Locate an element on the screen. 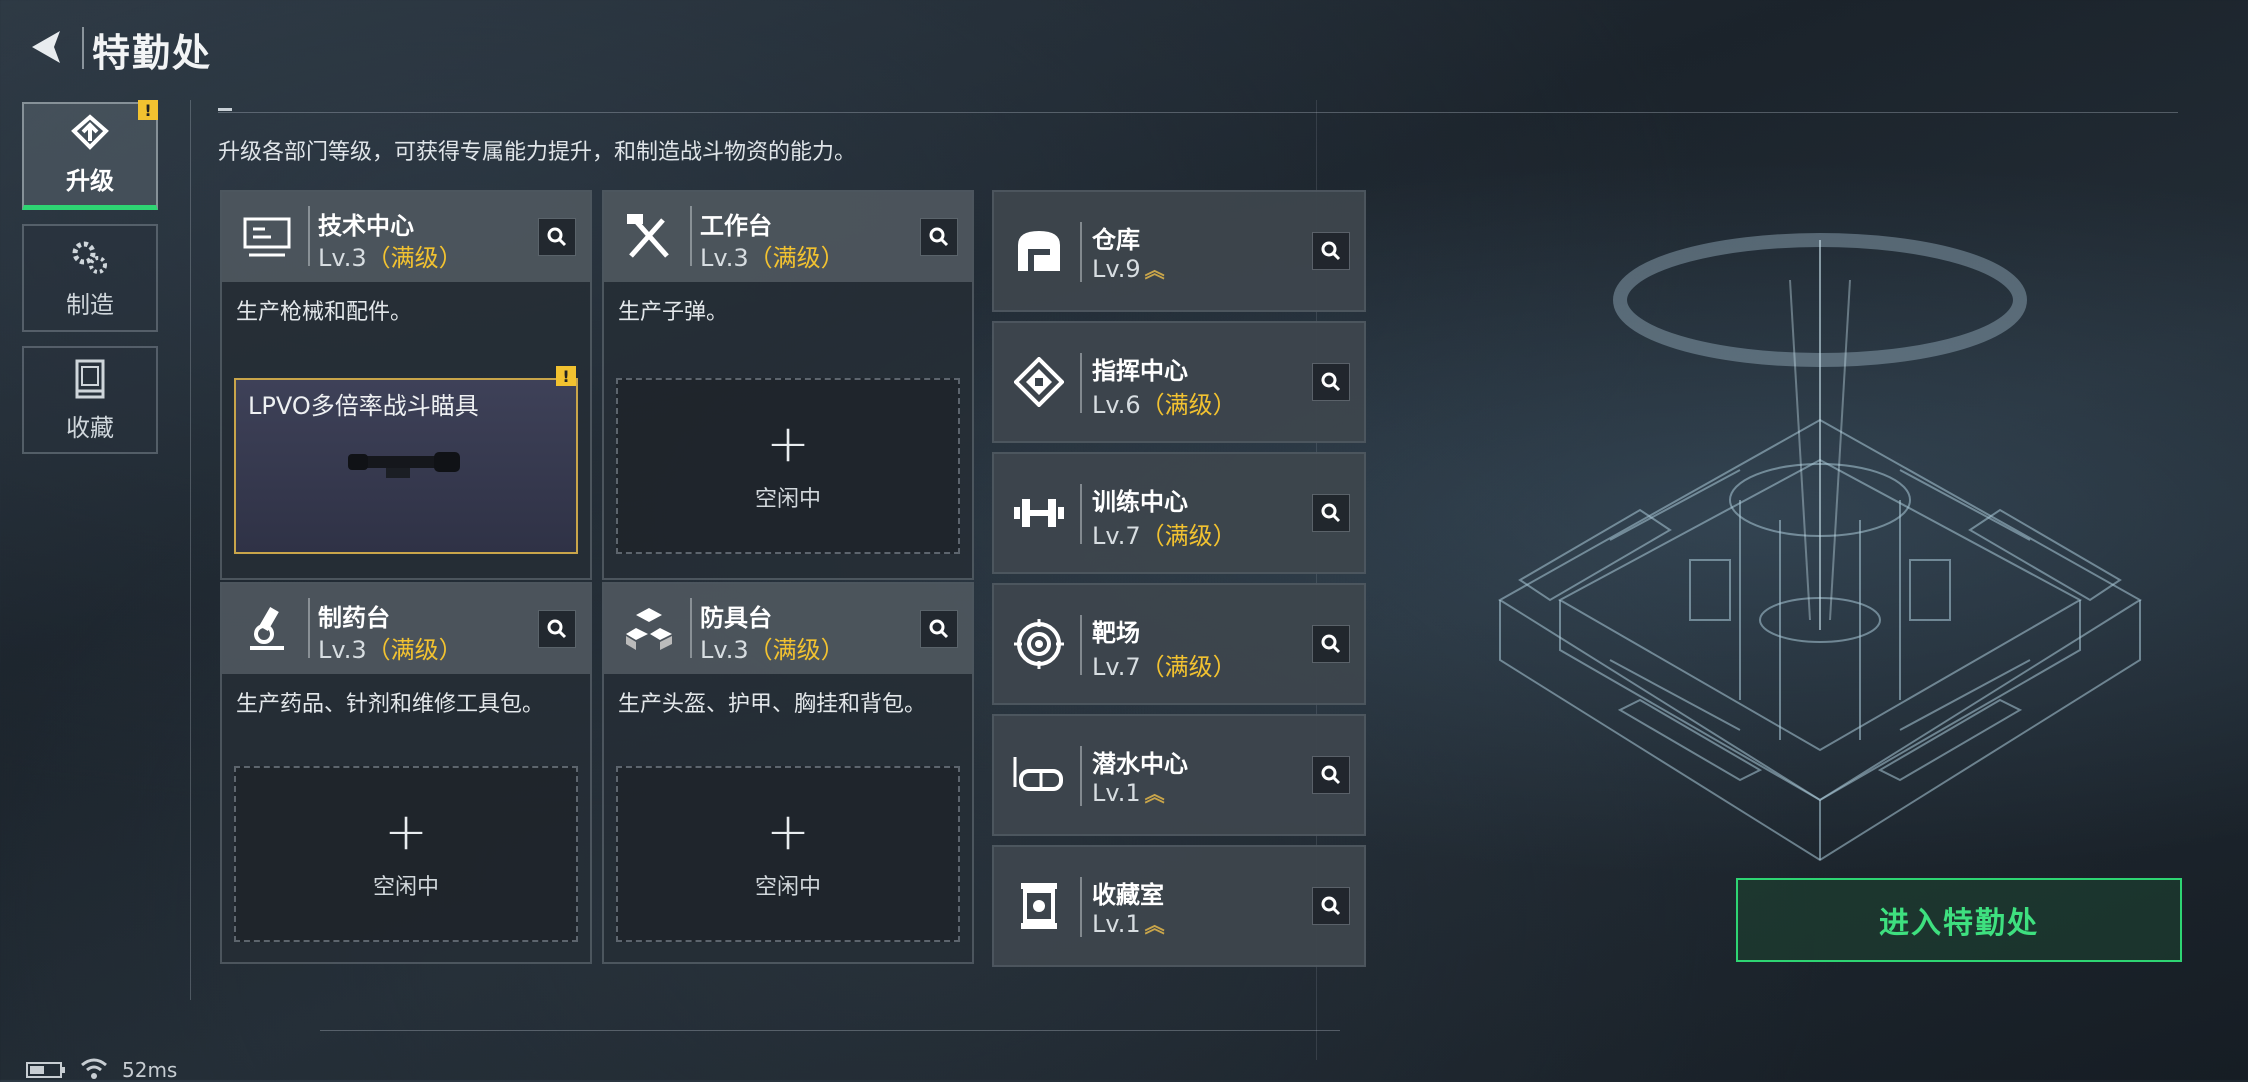 This screenshot has width=2248, height=1082. workshop-card-workbench: 工作台 Lv.3（满级） 生产子弹。 + 空闲中 is located at coordinates (788, 385).